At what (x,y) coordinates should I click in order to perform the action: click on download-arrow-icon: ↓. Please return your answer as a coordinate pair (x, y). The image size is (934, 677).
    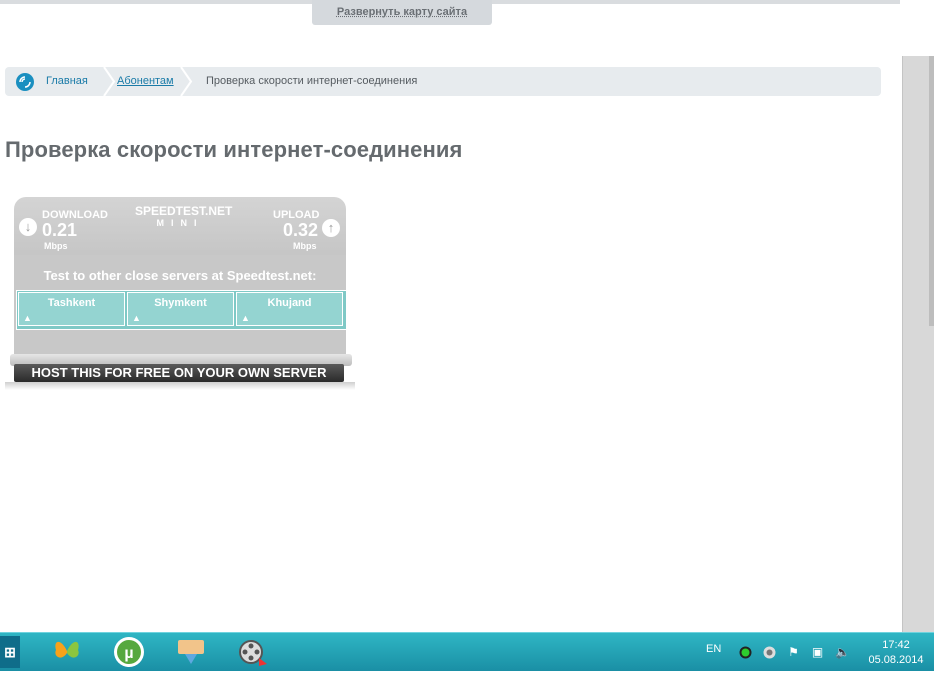
    Looking at the image, I should click on (28, 227).